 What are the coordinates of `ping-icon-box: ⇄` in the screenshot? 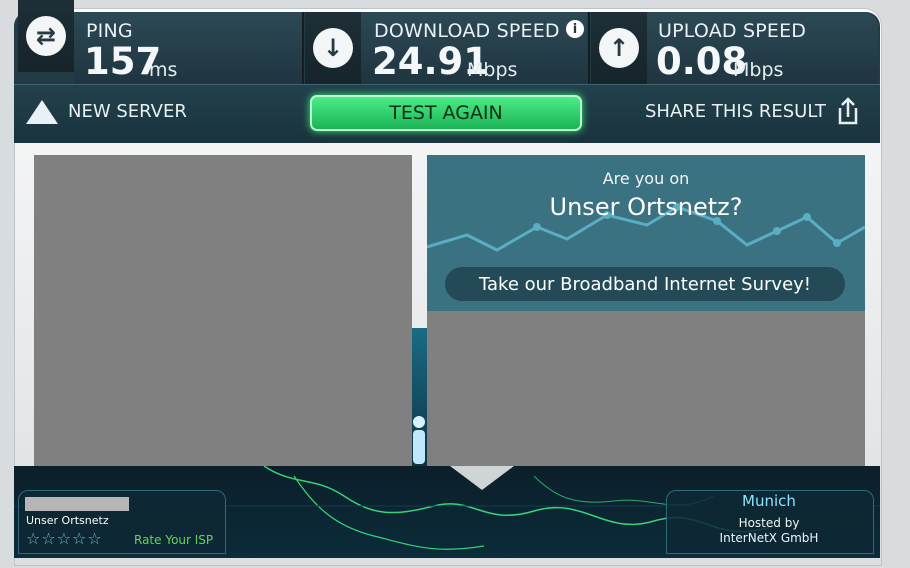 It's located at (46, 36).